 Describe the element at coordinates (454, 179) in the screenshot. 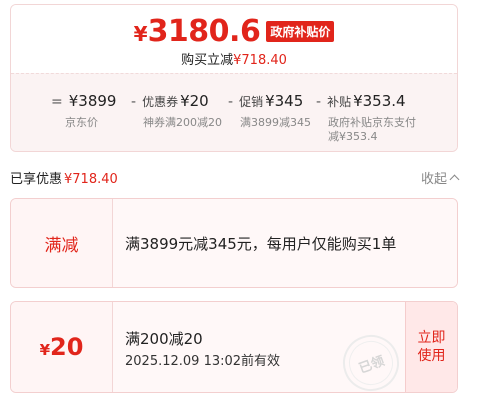

I see `chevron-up-icon` at that location.